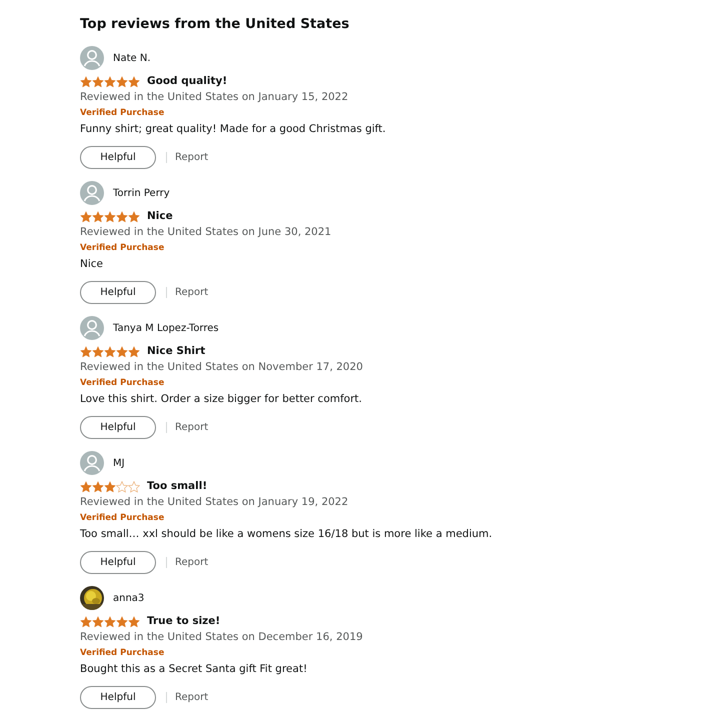 The width and height of the screenshot is (713, 713). I want to click on reviewer-name: Nate N., so click(132, 58).